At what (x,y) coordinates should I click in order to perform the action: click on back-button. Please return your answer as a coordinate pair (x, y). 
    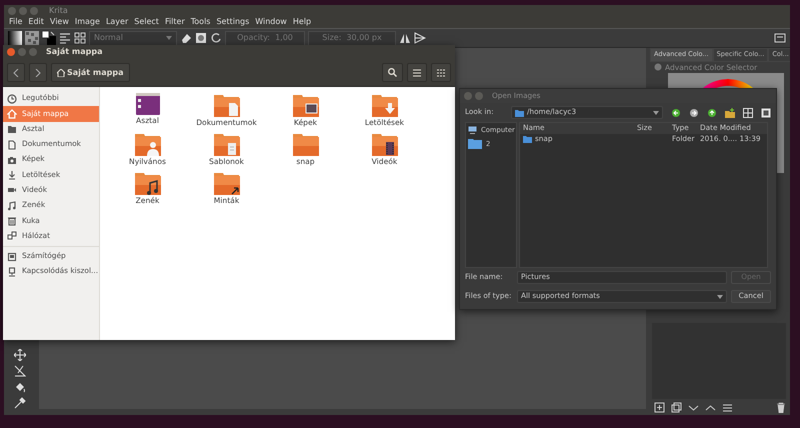
    Looking at the image, I should click on (16, 72).